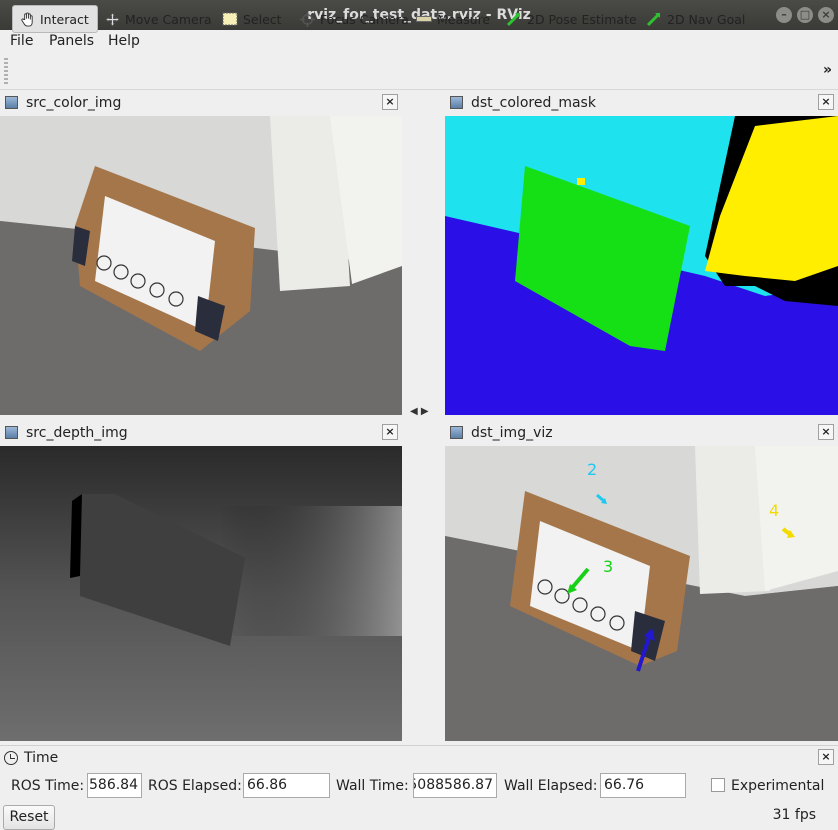 The height and width of the screenshot is (830, 838). I want to click on selection-box-icon, so click(230, 19).